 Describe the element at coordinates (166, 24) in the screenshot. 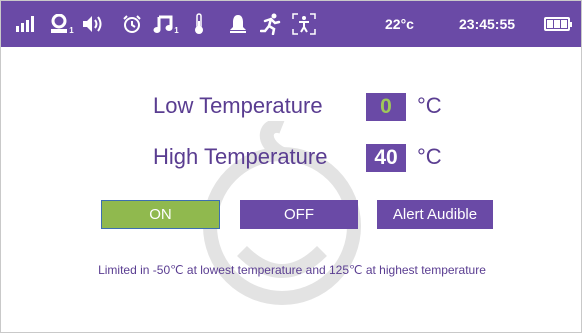

I see `music-icon: 1` at that location.